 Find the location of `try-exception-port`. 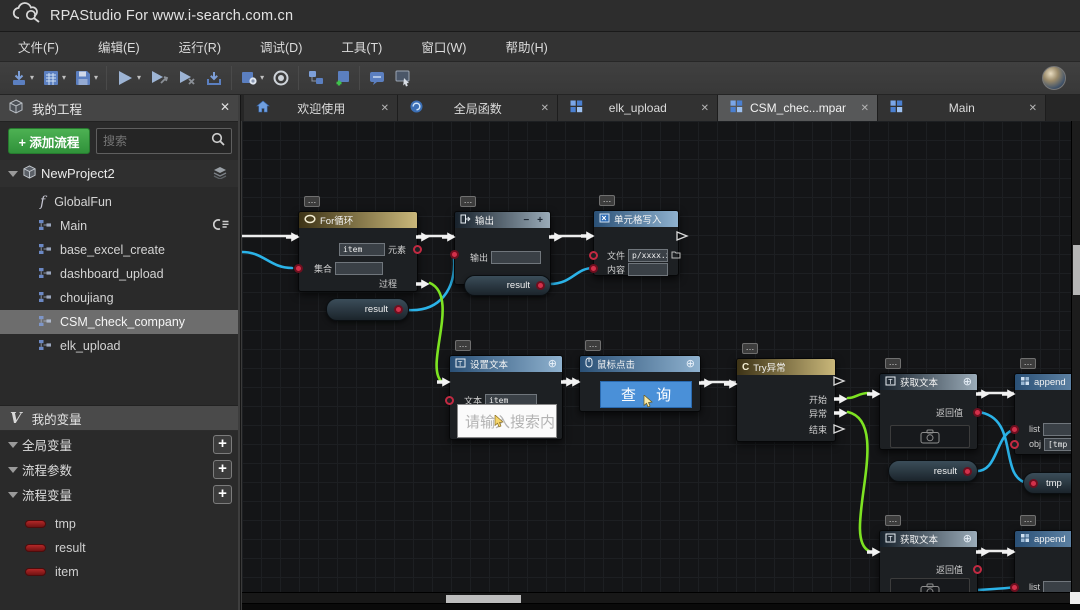

try-exception-port is located at coordinates (841, 413).